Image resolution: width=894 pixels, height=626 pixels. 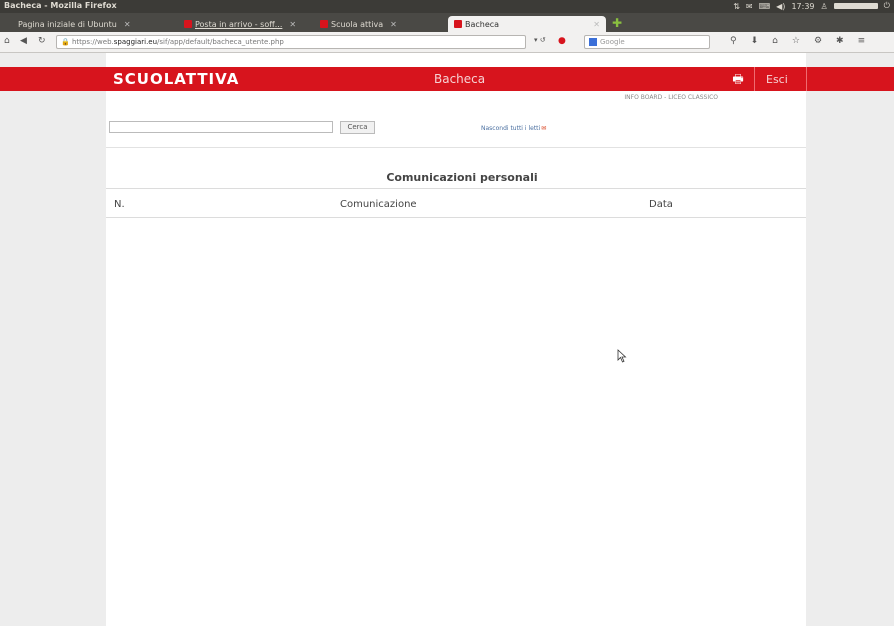 What do you see at coordinates (23, 41) in the screenshot?
I see `back-icon: ◀` at bounding box center [23, 41].